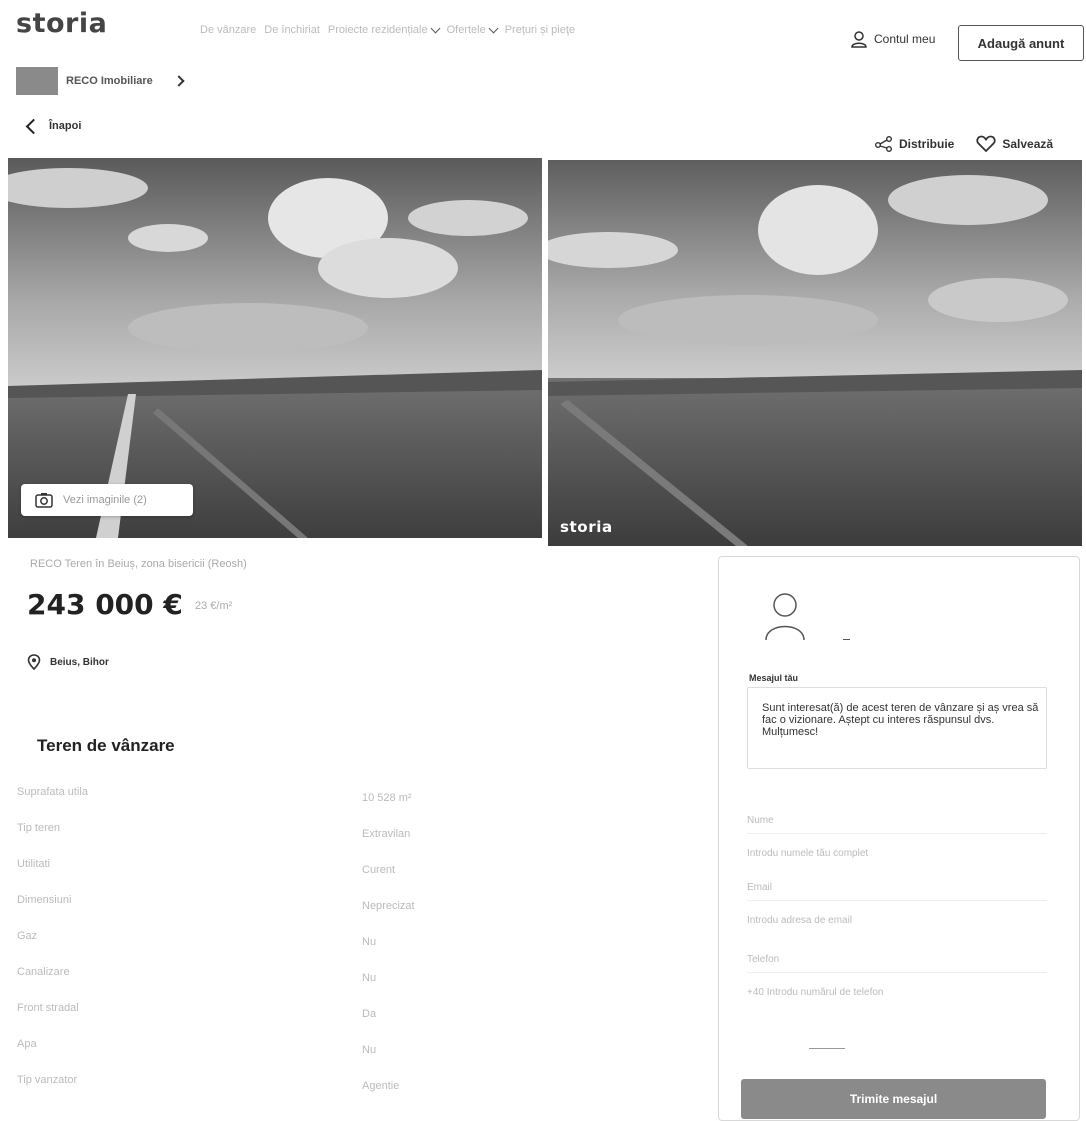  What do you see at coordinates (893, 1099) in the screenshot?
I see `send-message-button: Trimite mesajul` at bounding box center [893, 1099].